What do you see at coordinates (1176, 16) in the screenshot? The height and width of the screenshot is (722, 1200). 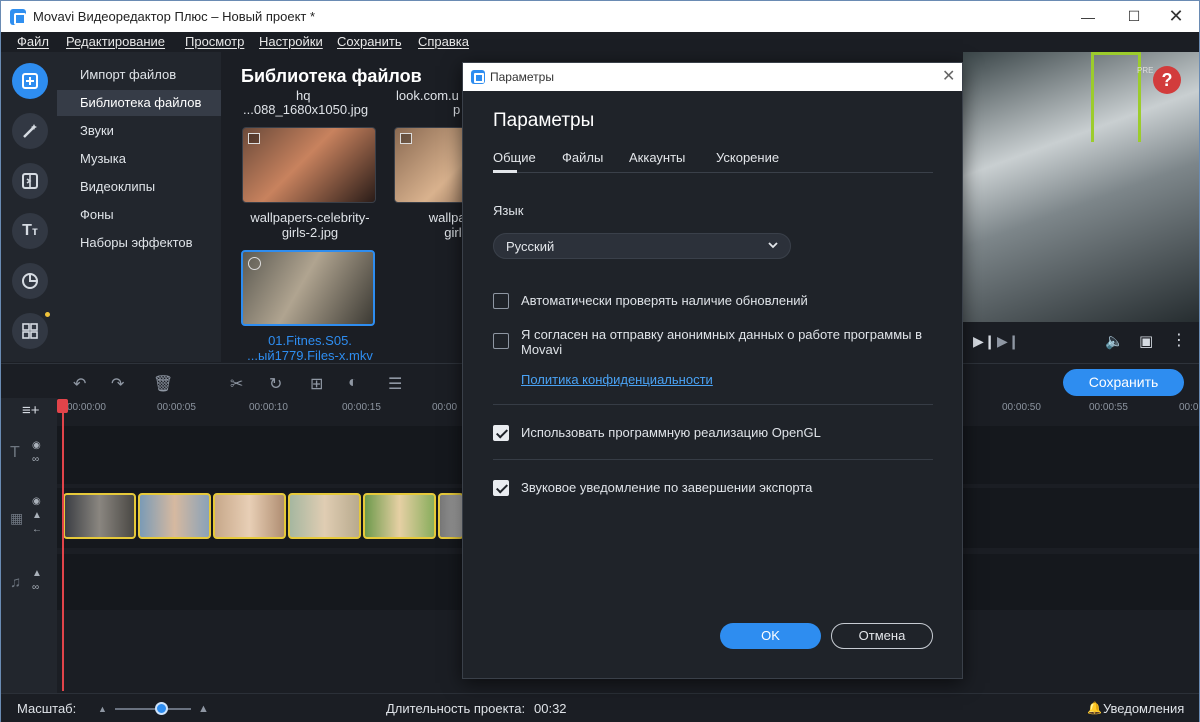 I see `close-button: ✕` at bounding box center [1176, 16].